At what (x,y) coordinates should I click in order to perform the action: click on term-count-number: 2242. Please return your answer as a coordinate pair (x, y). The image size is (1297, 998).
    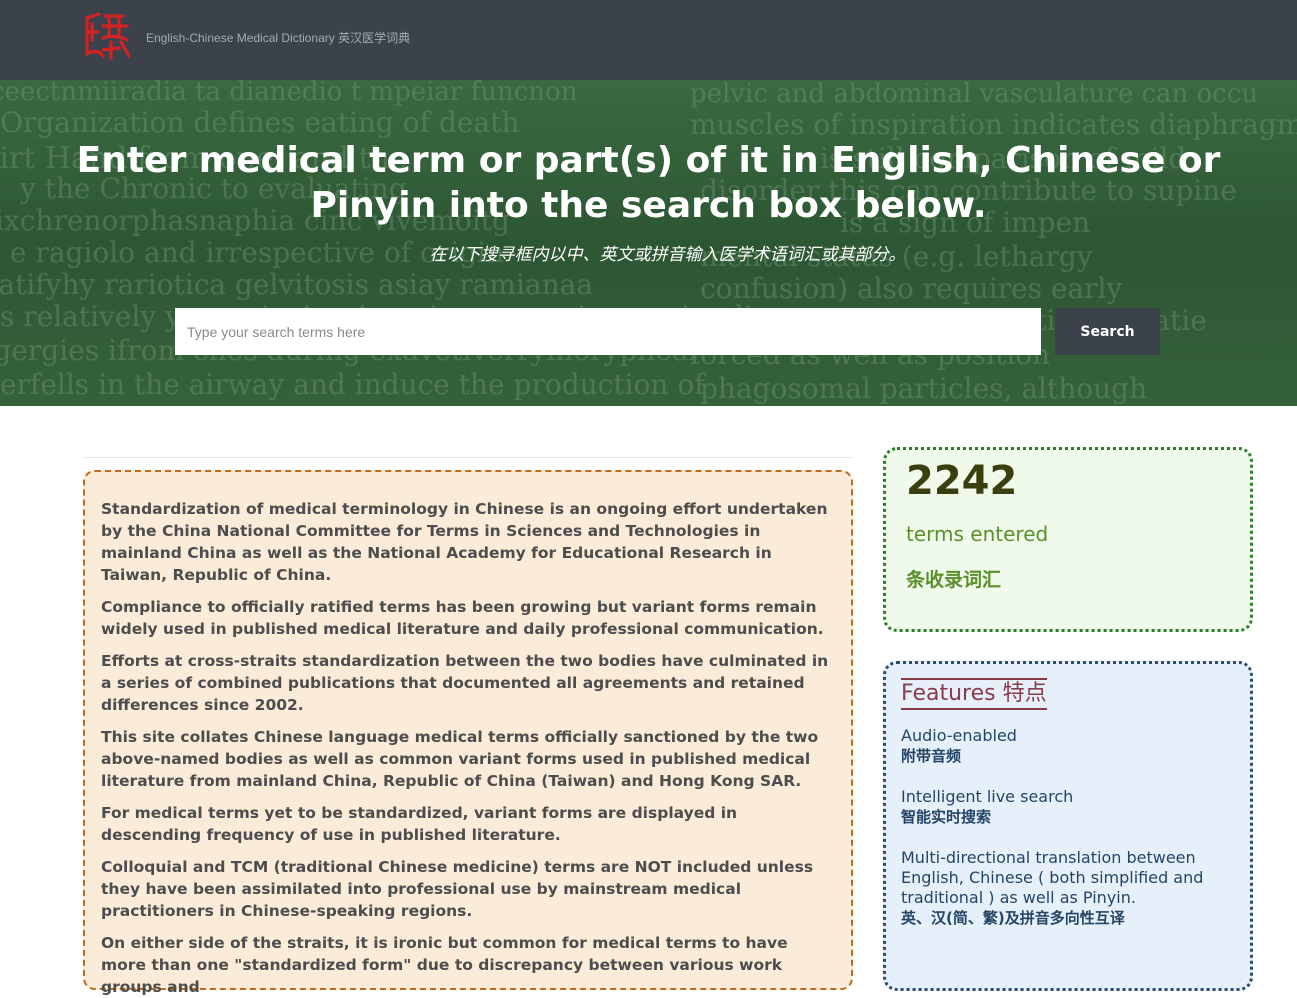
    Looking at the image, I should click on (962, 481).